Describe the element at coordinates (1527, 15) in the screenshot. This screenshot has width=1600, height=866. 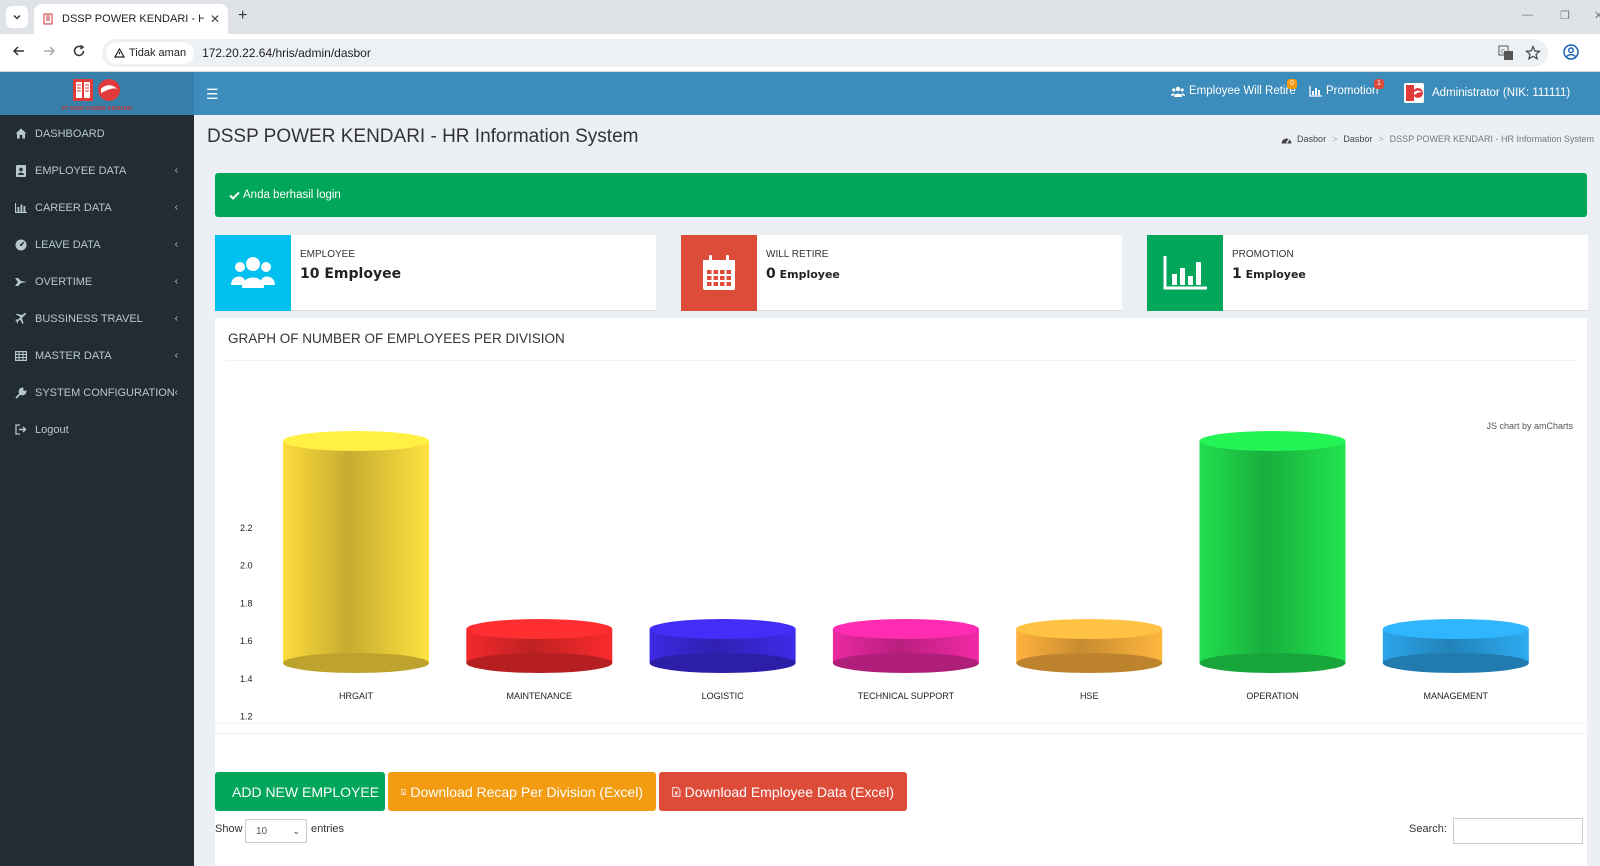
I see `minimize-icon: —` at that location.